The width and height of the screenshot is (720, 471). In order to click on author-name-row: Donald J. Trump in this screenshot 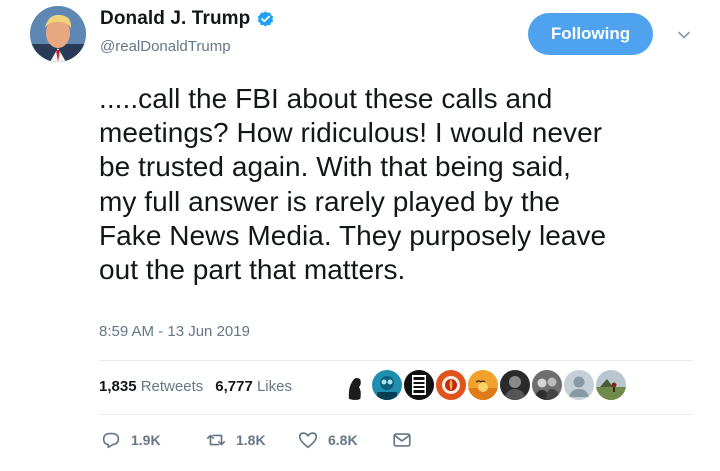, I will do `click(187, 19)`.